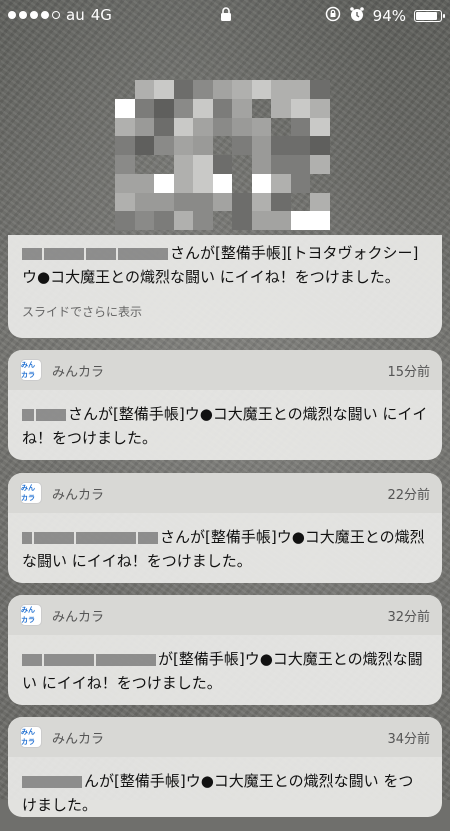  What do you see at coordinates (357, 16) in the screenshot?
I see `alarm-icon` at bounding box center [357, 16].